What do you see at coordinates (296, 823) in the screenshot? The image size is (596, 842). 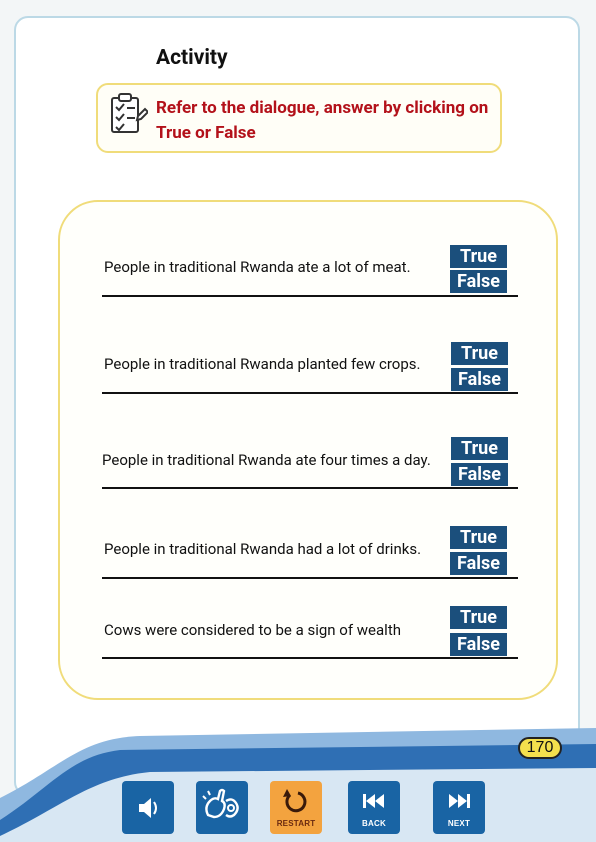 I see `restart-label: RESTART` at bounding box center [296, 823].